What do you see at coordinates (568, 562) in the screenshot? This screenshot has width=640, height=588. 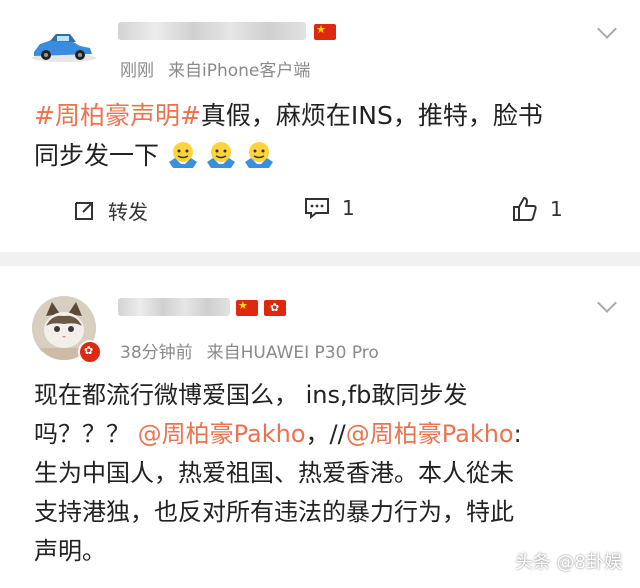 I see `watermark: 头条 @8卦娱` at bounding box center [568, 562].